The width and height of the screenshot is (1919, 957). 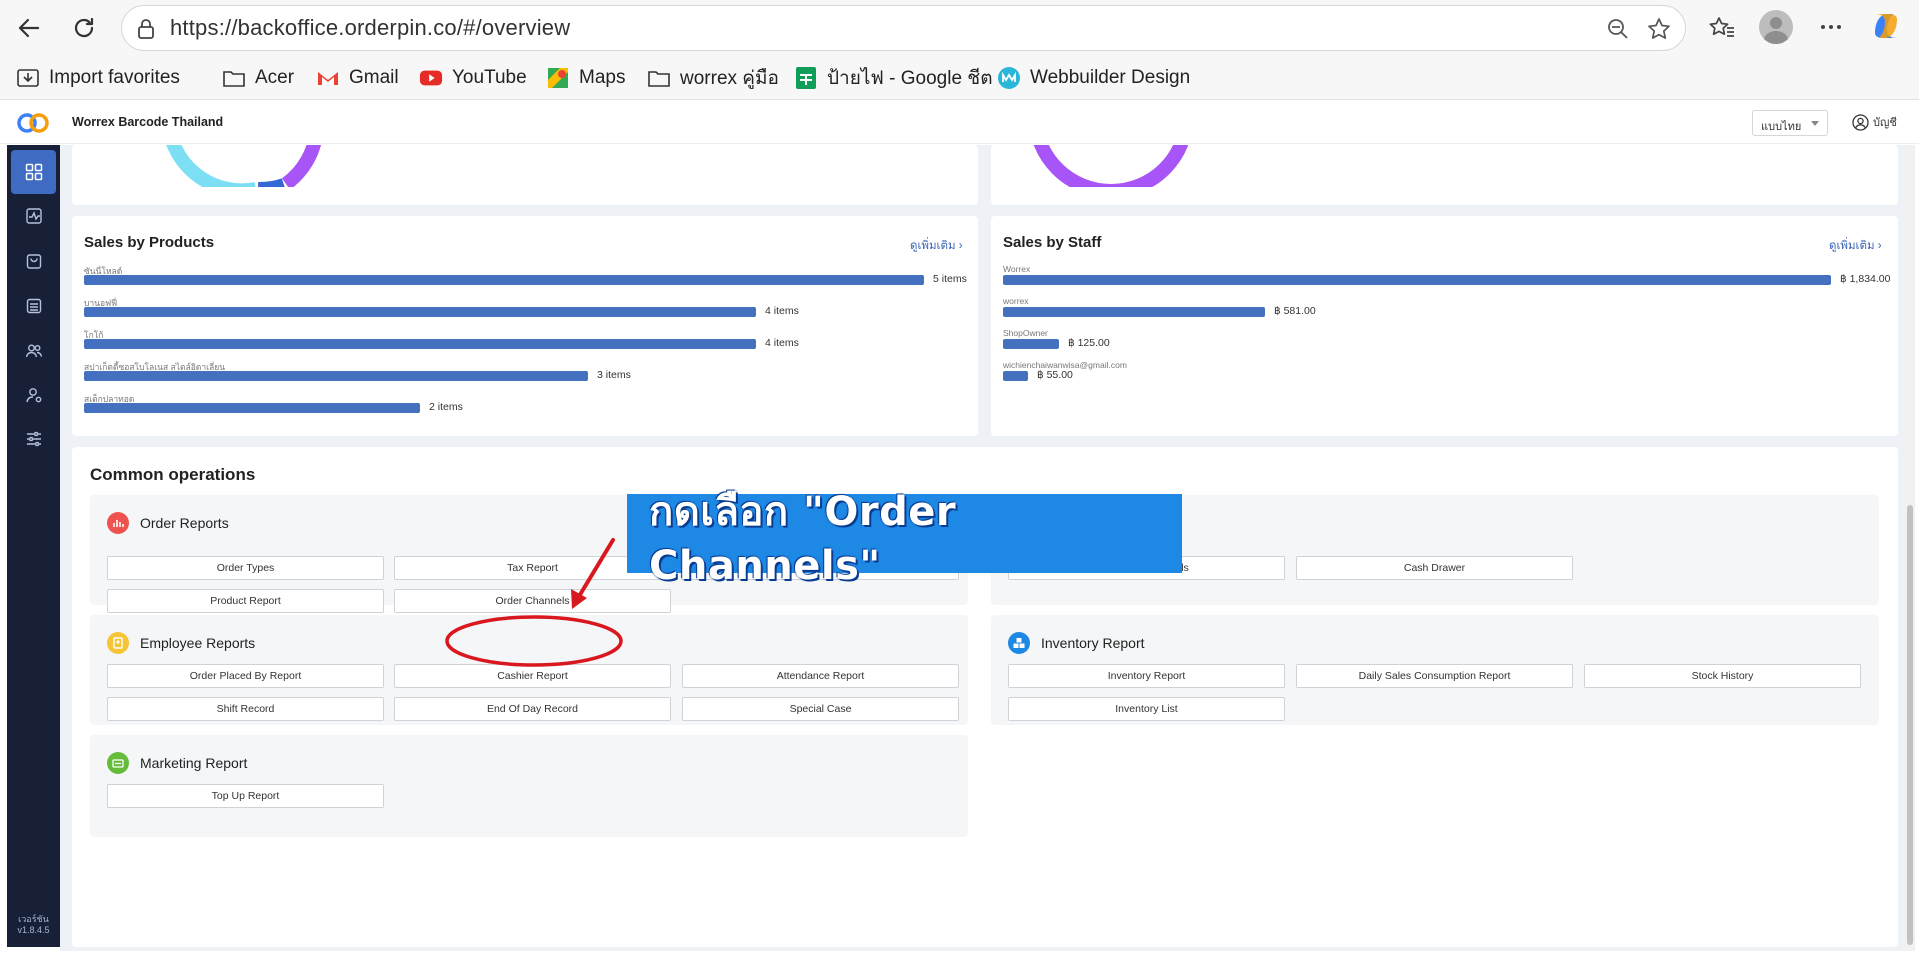 What do you see at coordinates (820, 676) in the screenshot?
I see `attendance-report-button: Attendance Report` at bounding box center [820, 676].